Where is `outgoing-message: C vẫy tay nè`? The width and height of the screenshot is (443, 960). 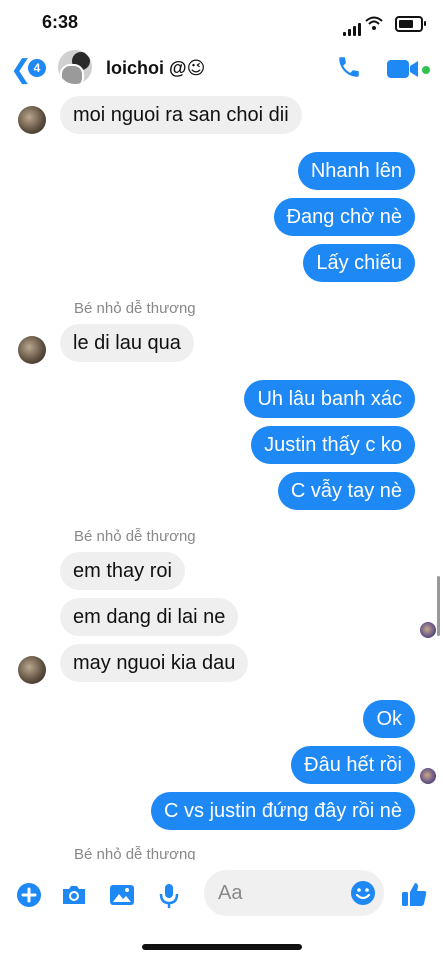
outgoing-message: C vẫy tay nè is located at coordinates (346, 491).